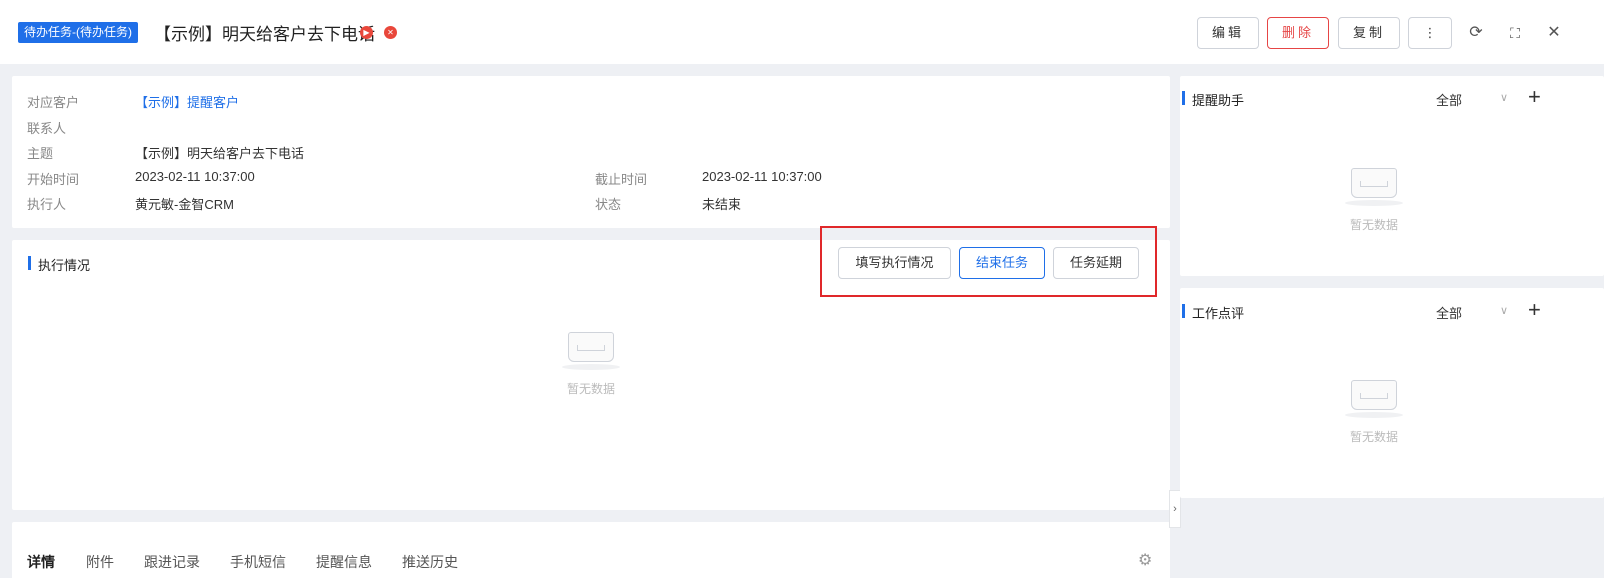  Describe the element at coordinates (220, 153) in the screenshot. I see `subject-value: 【示例】明天给客户去下电话` at that location.